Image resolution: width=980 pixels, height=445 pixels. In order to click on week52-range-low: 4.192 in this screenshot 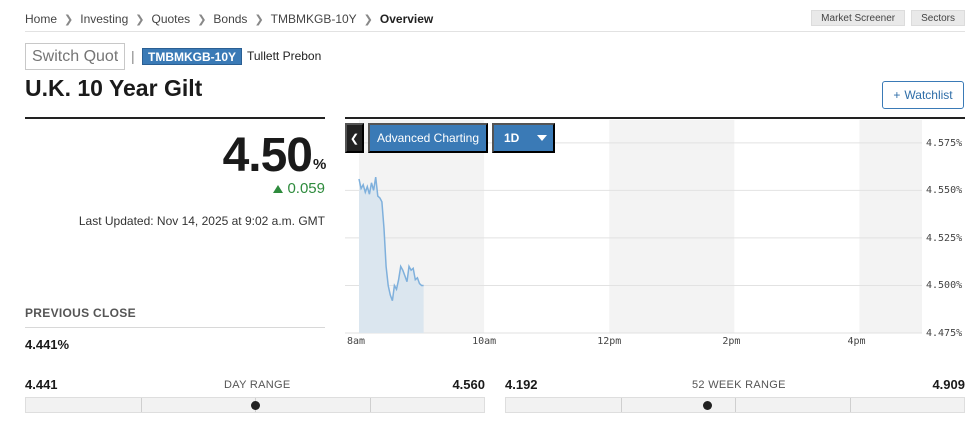, I will do `click(521, 384)`.